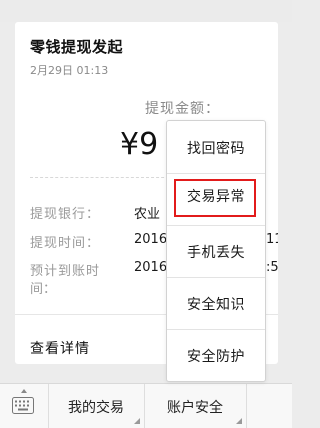 The image size is (320, 428). What do you see at coordinates (69, 70) in the screenshot?
I see `card-date: 2月29日 01:13` at bounding box center [69, 70].